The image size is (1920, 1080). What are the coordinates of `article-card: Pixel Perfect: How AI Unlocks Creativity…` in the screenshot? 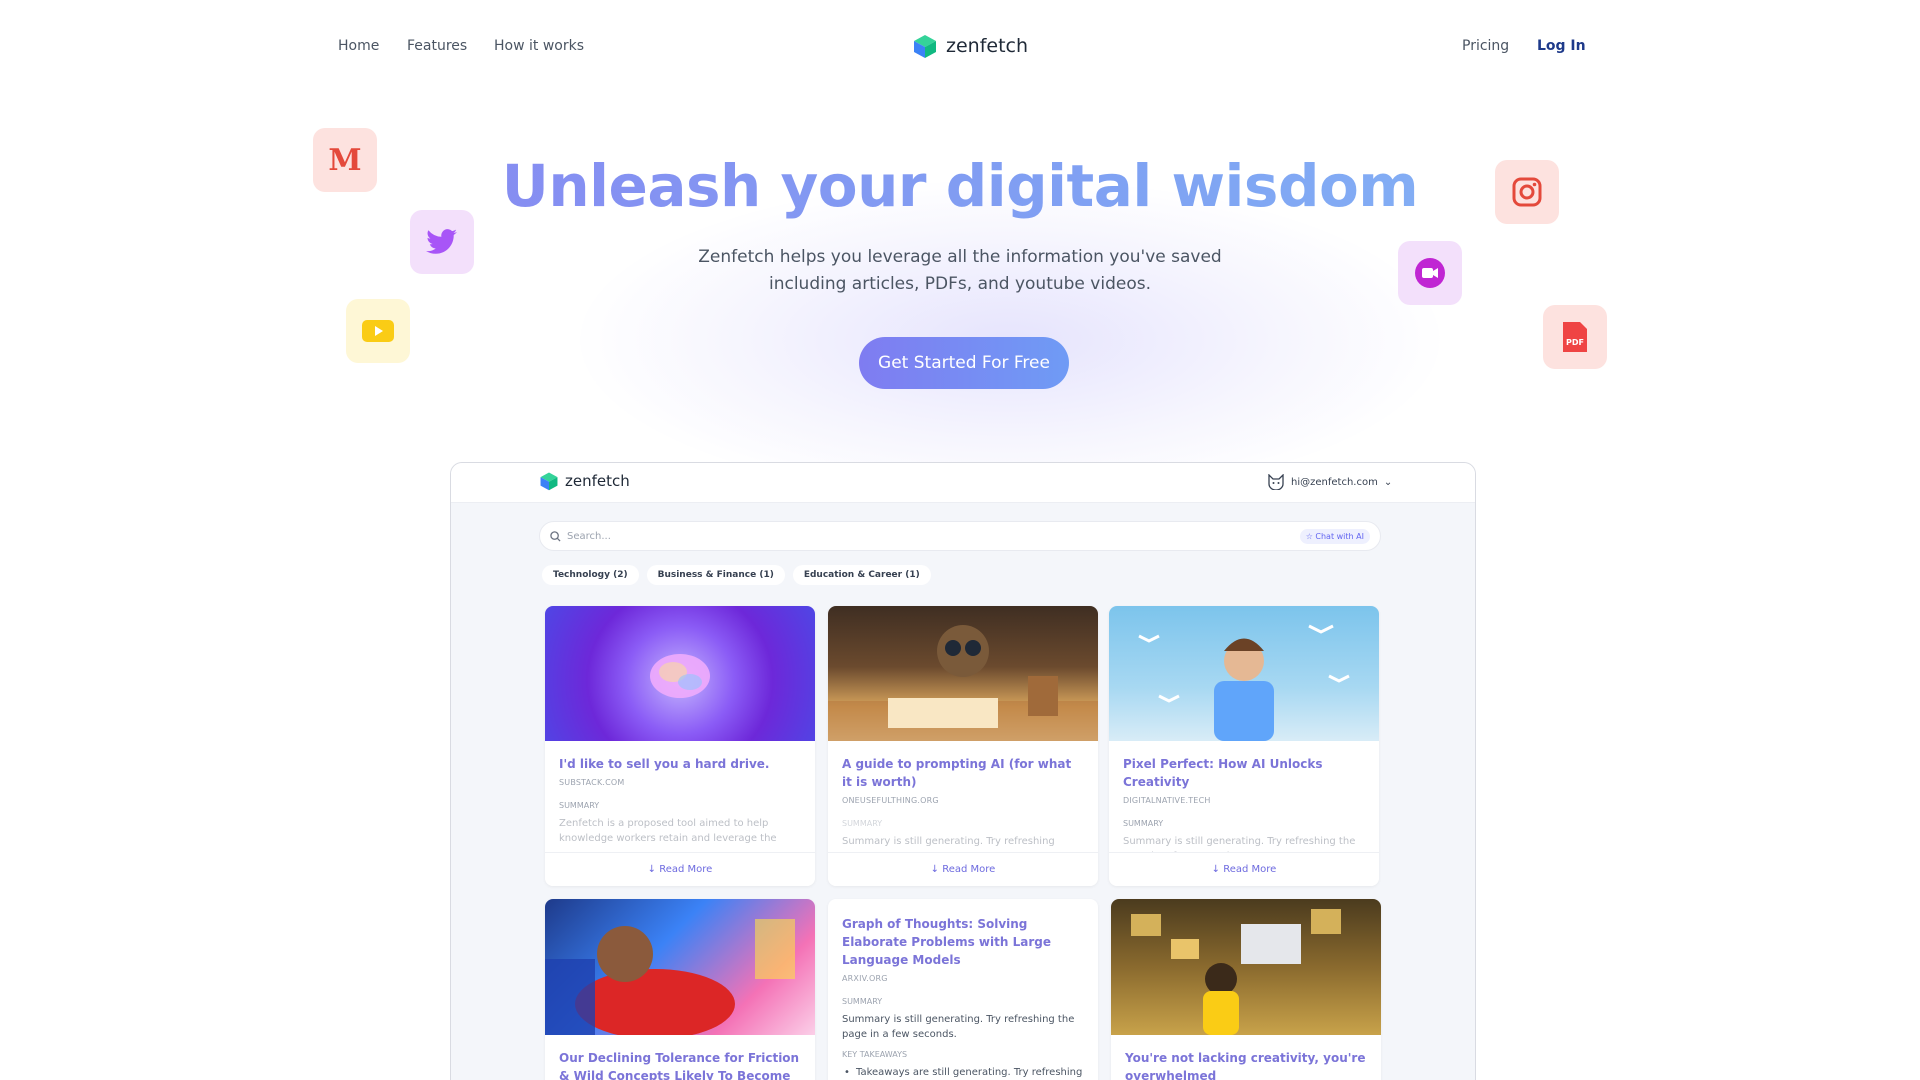 It's located at (1244, 746).